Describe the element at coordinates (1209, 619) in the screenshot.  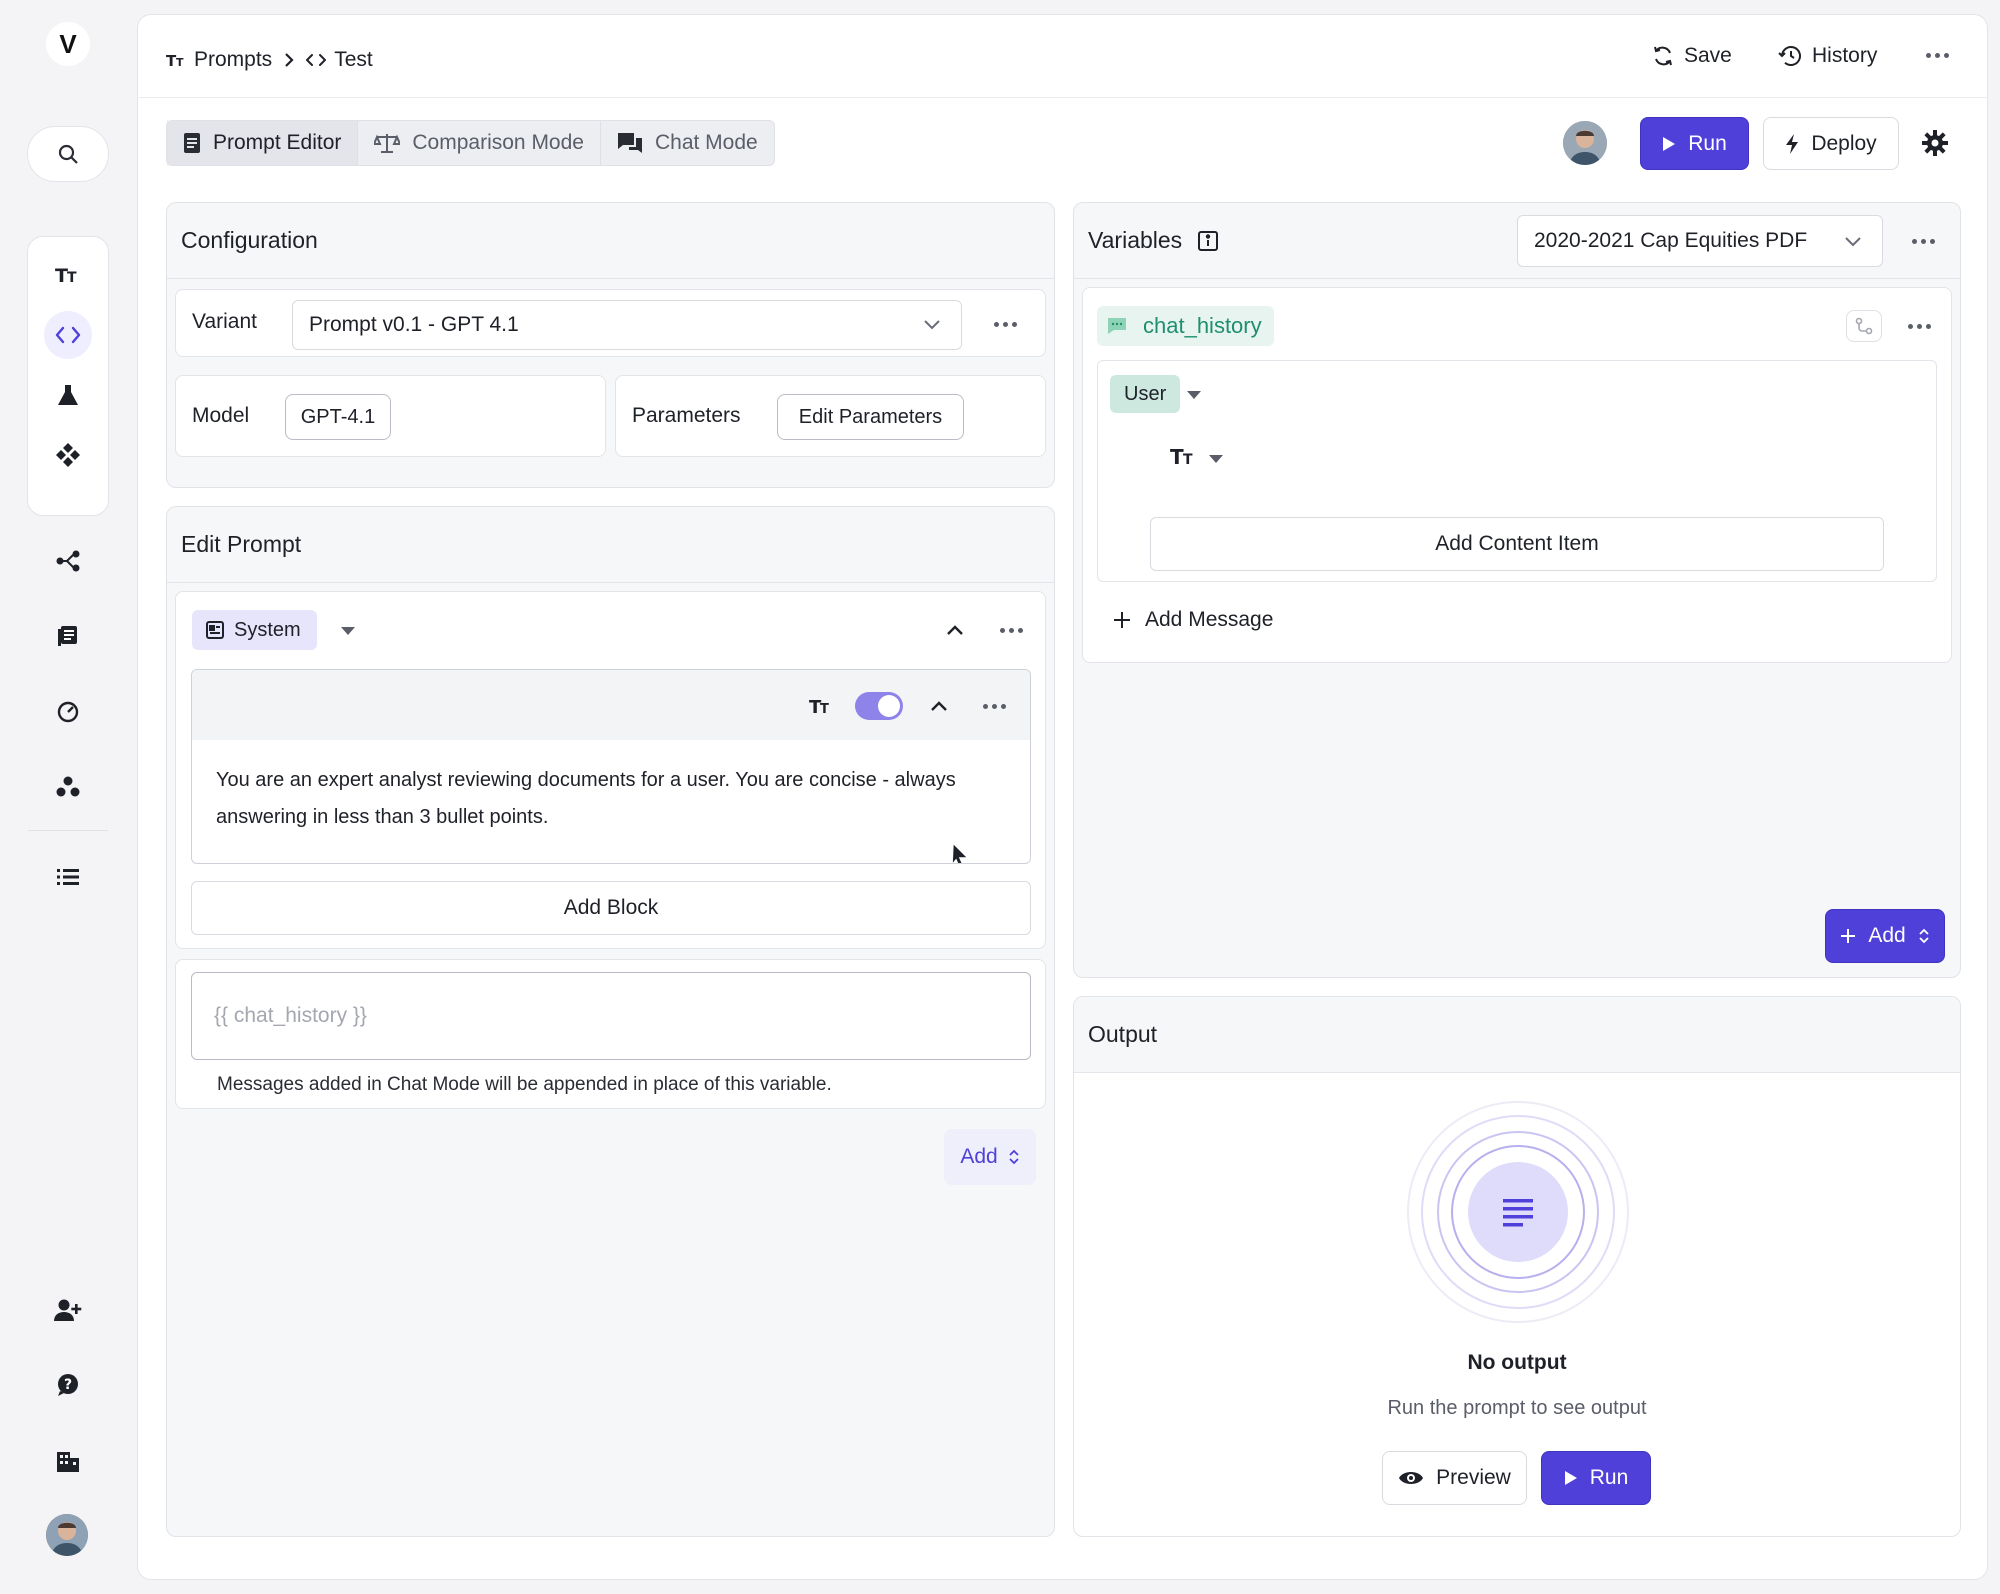
I see `add-message-label: Add Message` at that location.